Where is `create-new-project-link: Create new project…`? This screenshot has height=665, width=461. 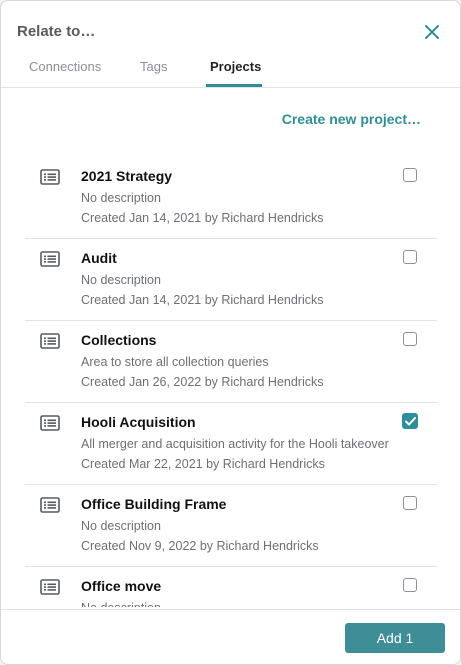
create-new-project-link: Create new project… is located at coordinates (351, 119).